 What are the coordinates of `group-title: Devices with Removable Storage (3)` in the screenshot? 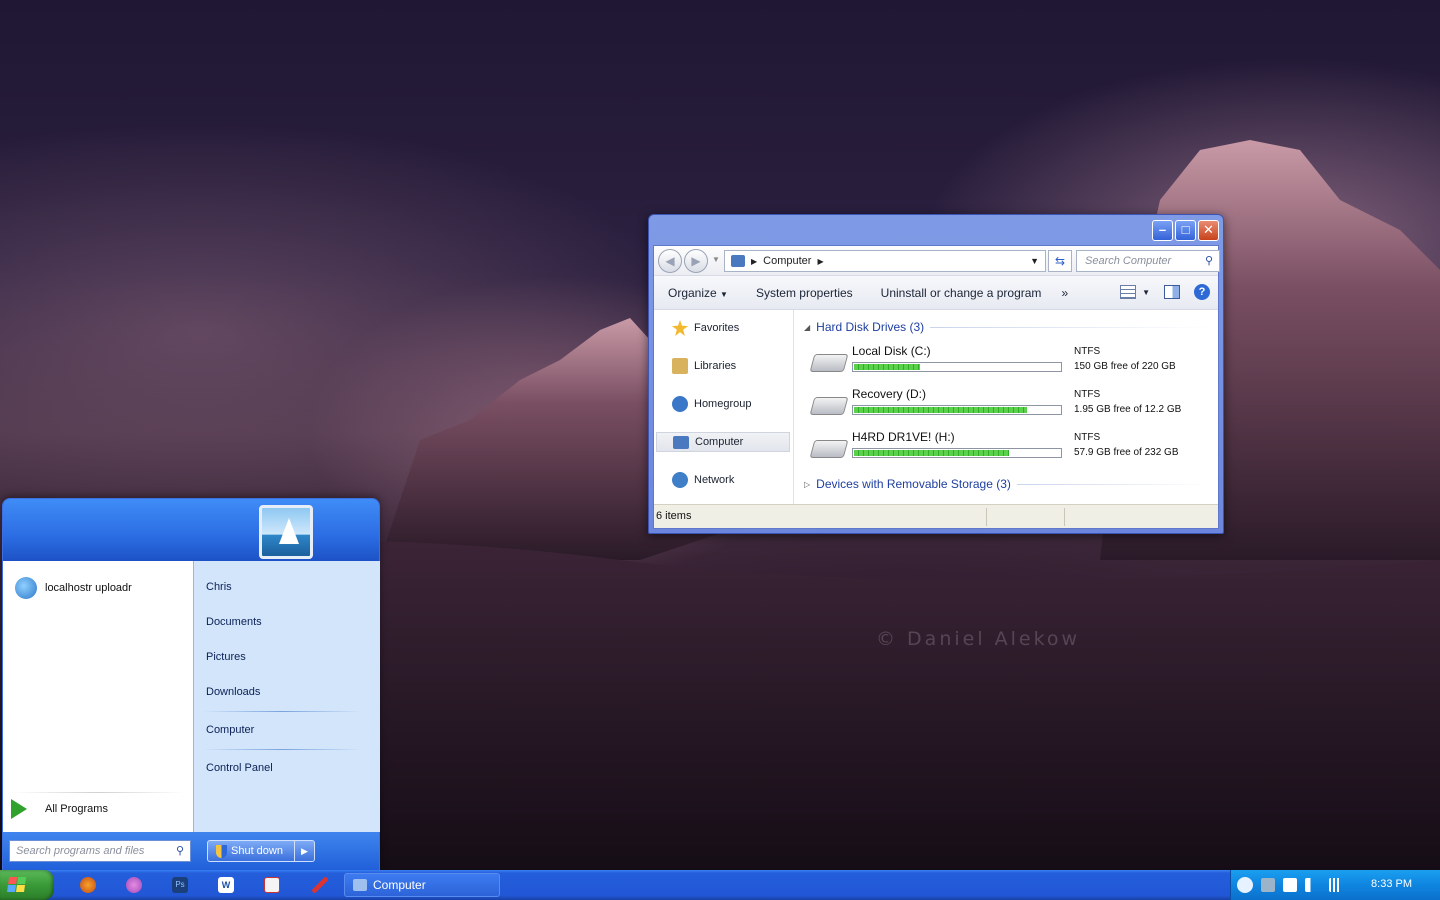 It's located at (913, 484).